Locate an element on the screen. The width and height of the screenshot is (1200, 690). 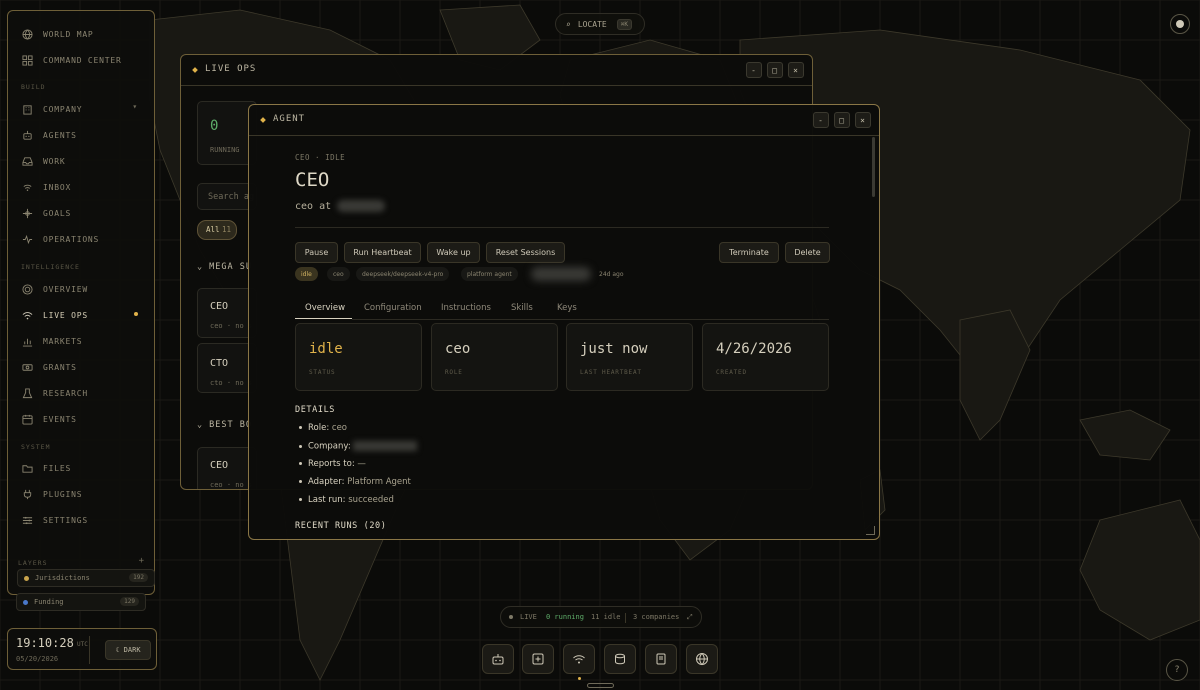
window-titlebar: AGENT - □ × is located at coordinates (564, 120).